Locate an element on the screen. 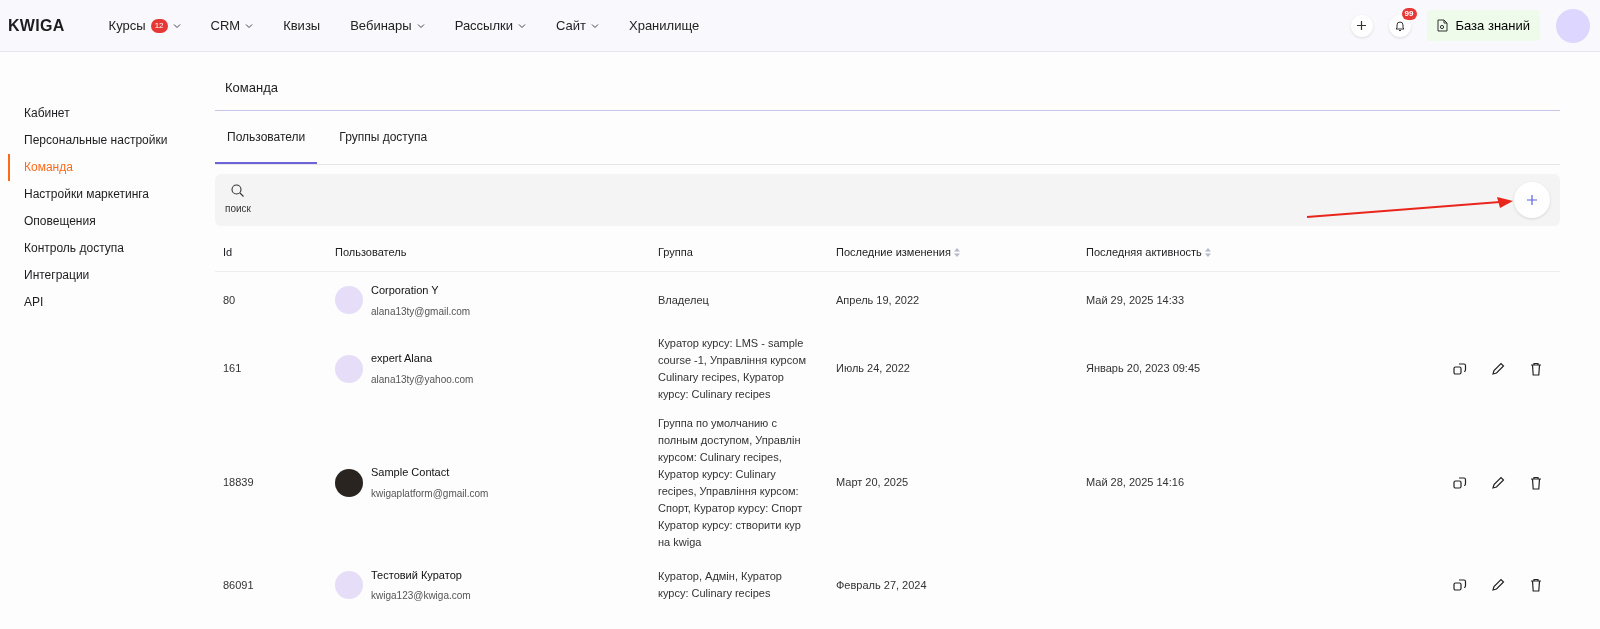 This screenshot has width=1600, height=629. sidebar-item: Кабинет is located at coordinates (111, 113).